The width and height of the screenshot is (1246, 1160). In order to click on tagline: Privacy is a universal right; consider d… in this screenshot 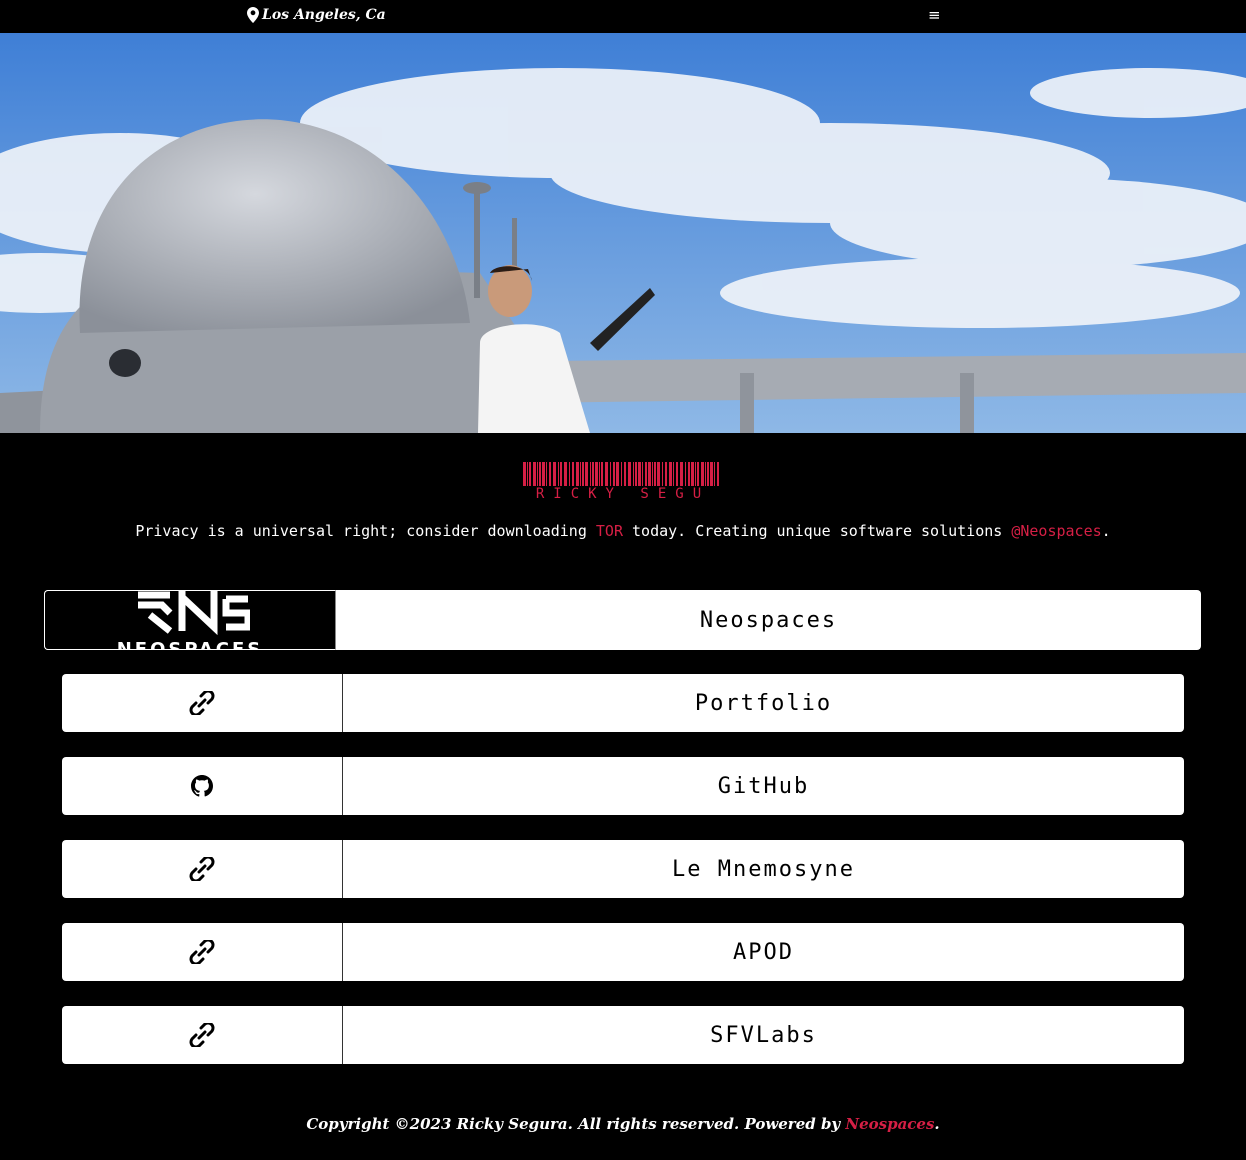, I will do `click(623, 531)`.